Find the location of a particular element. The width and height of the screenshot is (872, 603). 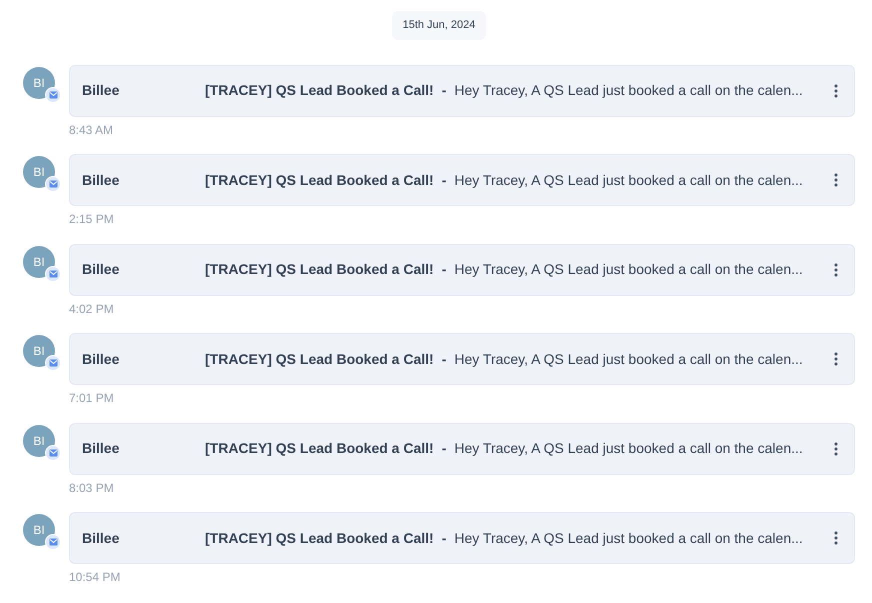

message-time: 4:02 PM is located at coordinates (91, 309).